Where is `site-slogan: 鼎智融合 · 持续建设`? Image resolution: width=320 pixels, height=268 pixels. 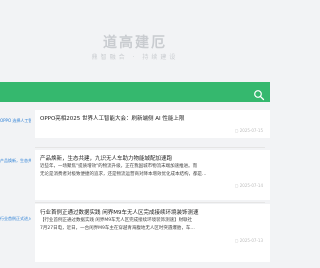
site-slogan: 鼎智融合 · 持续建设 is located at coordinates (135, 57).